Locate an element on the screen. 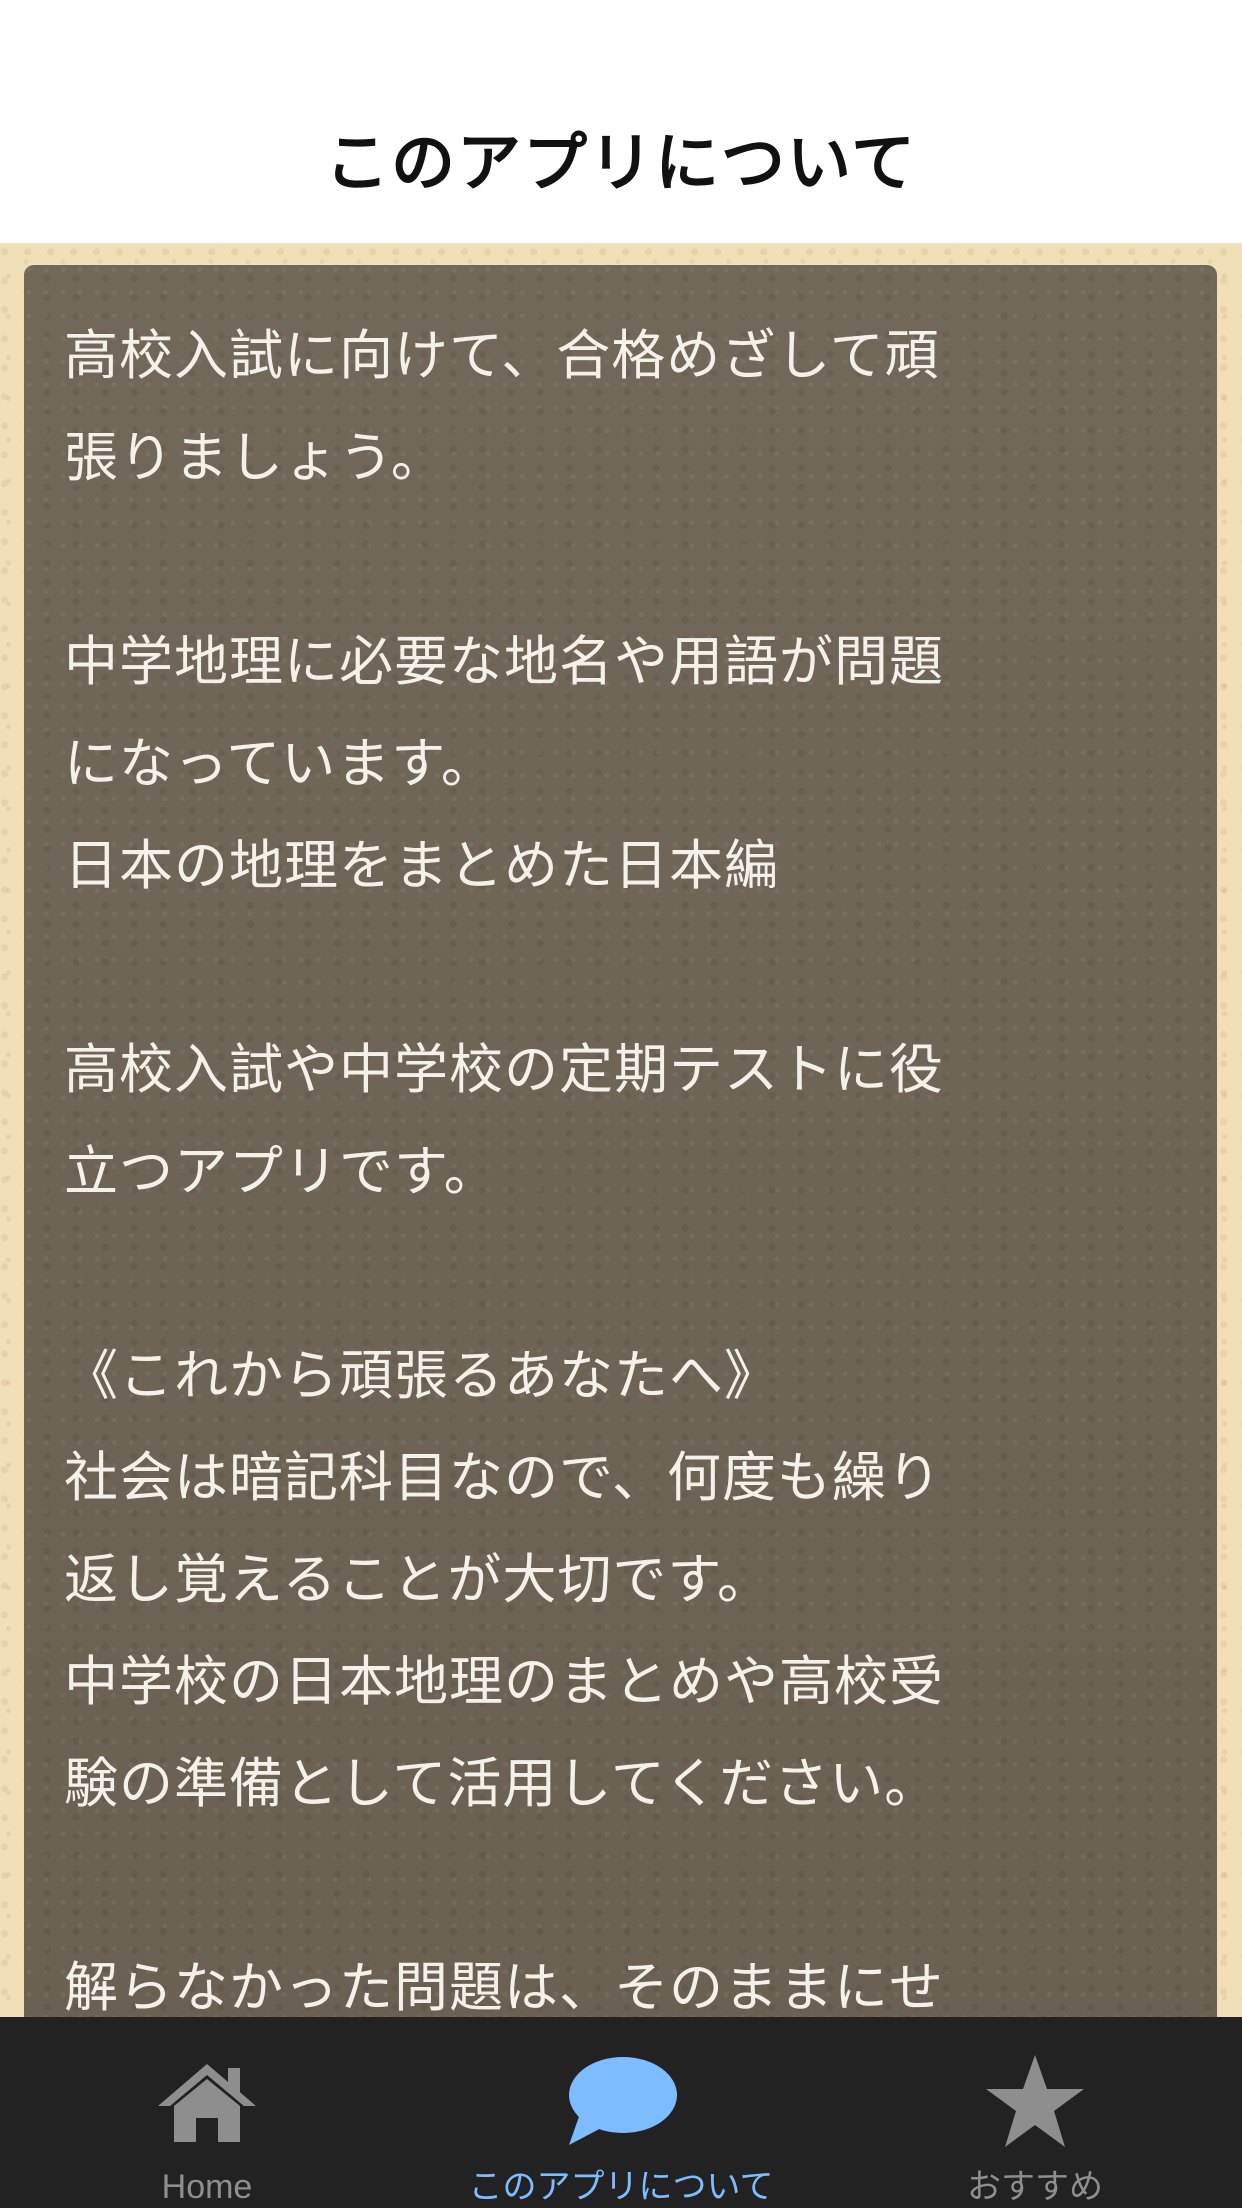 The height and width of the screenshot is (2208, 1242). tab-home: Home is located at coordinates (207, 2112).